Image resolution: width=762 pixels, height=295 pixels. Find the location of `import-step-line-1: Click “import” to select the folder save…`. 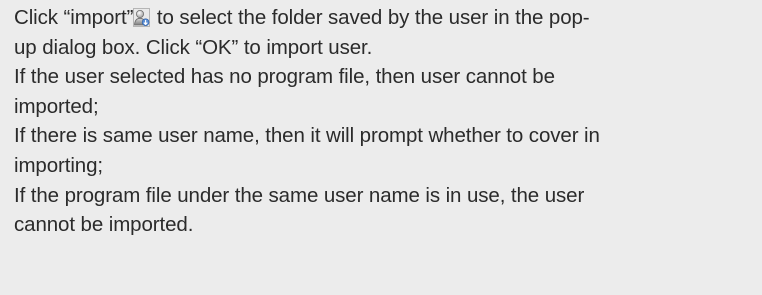

import-step-line-1: Click “import” to select the folder save… is located at coordinates (383, 18).